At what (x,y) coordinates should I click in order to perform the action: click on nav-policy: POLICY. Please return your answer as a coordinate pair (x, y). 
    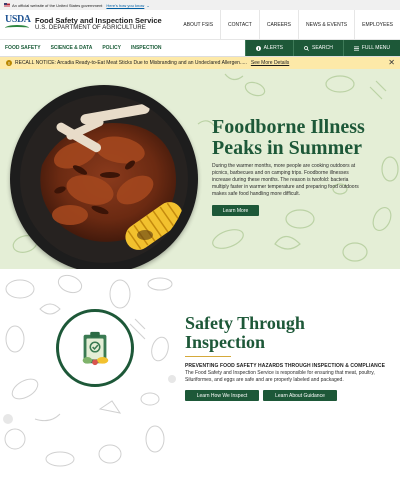
    Looking at the image, I should click on (111, 48).